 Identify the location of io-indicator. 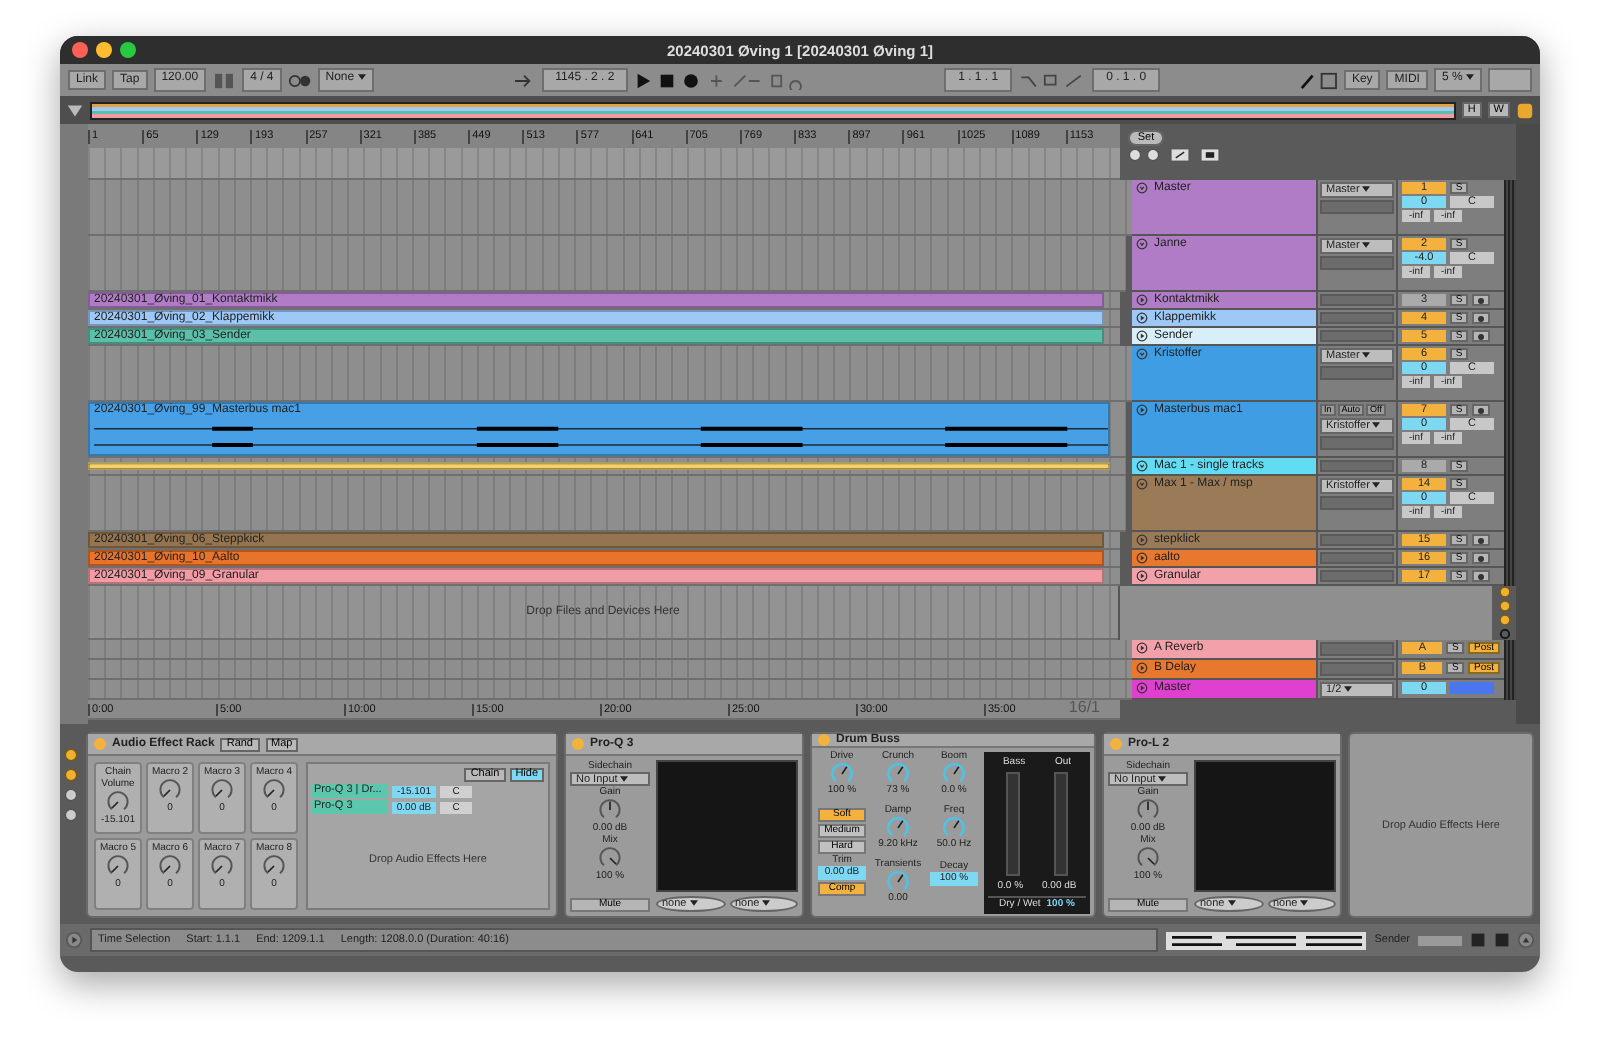
(1509, 80).